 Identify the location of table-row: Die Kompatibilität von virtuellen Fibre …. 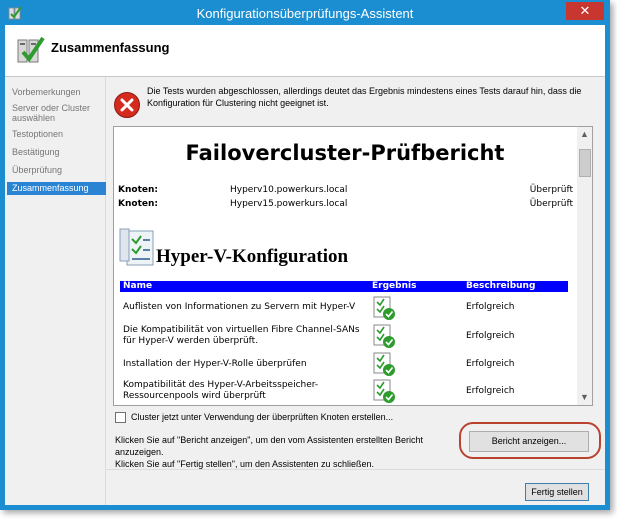
(344, 337).